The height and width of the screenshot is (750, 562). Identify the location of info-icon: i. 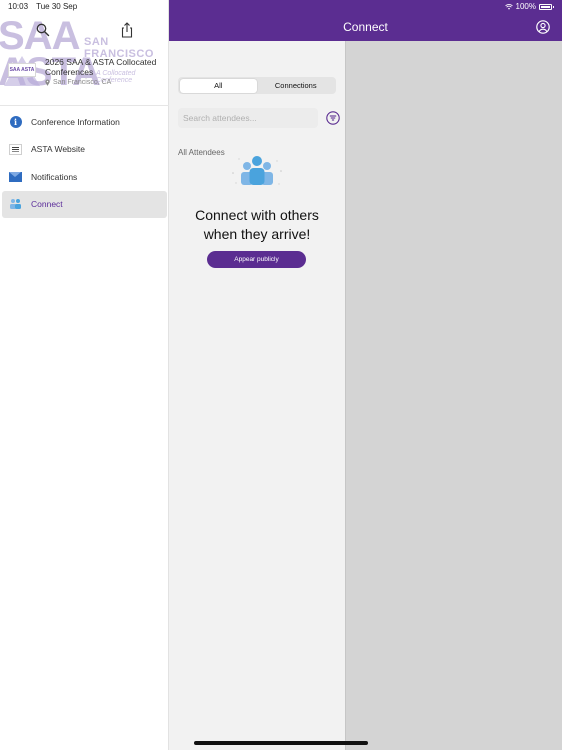
(15, 121).